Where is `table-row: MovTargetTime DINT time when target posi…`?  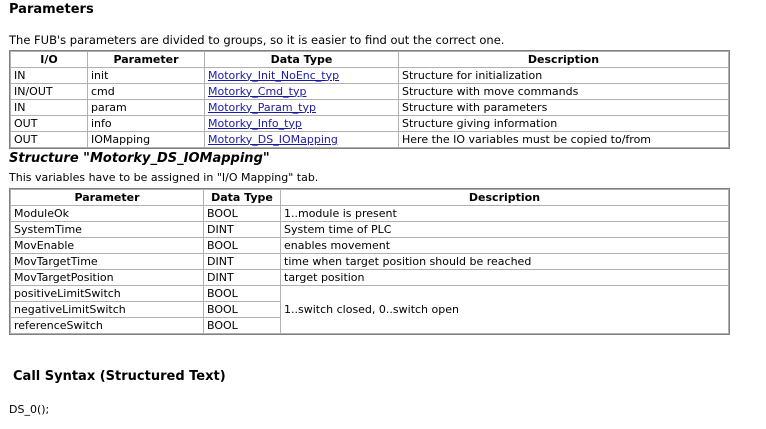
table-row: MovTargetTime DINT time when target posi… is located at coordinates (369, 261).